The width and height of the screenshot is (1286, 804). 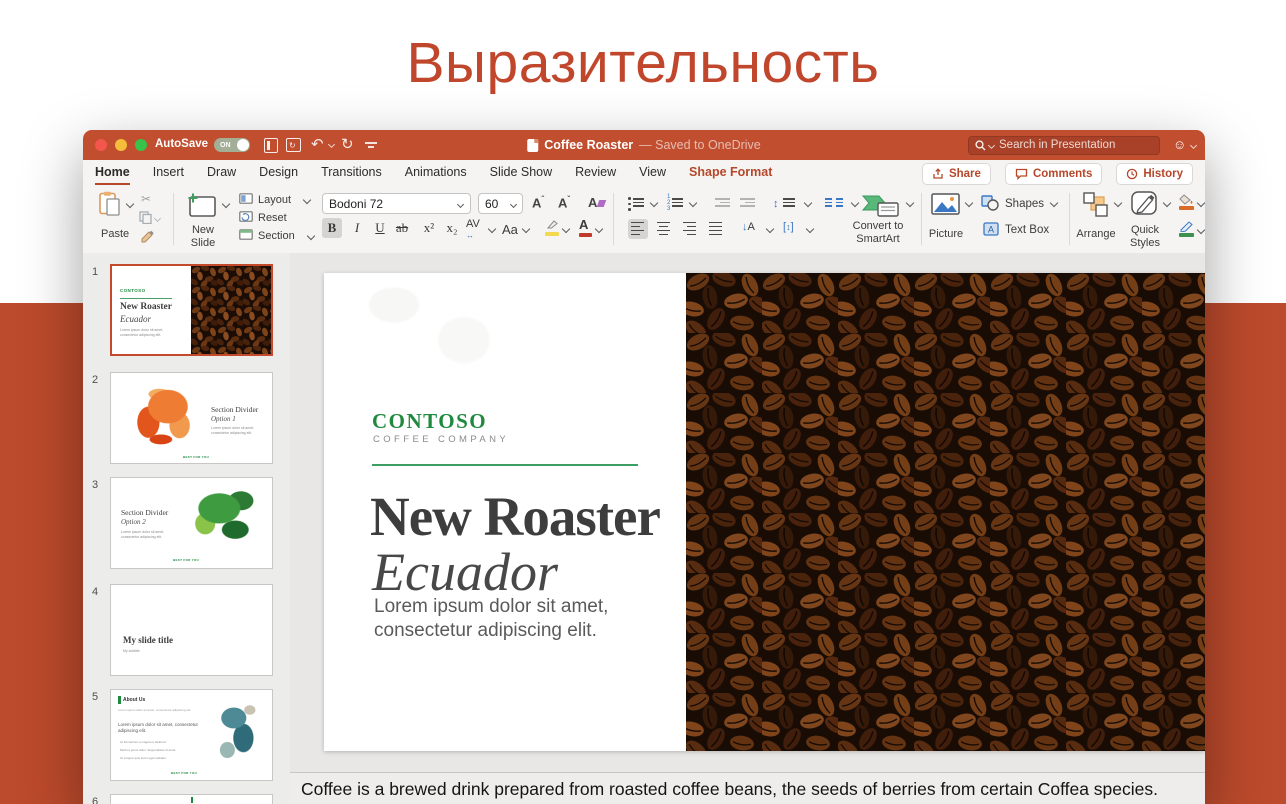 What do you see at coordinates (1186, 229) in the screenshot?
I see `shape-outline-button` at bounding box center [1186, 229].